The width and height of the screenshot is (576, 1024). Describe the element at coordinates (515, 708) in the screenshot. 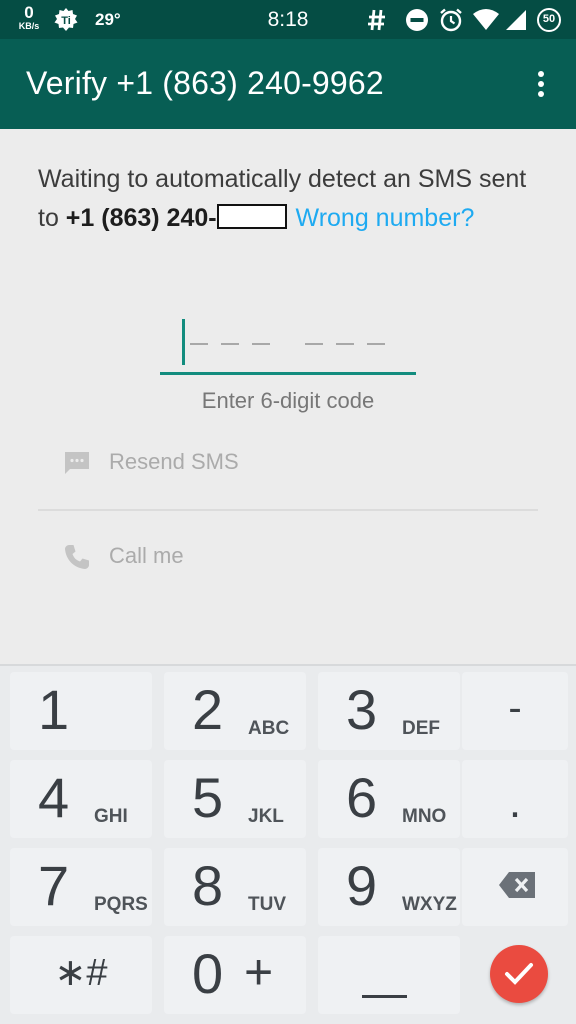

I see `key-symbol: -` at that location.